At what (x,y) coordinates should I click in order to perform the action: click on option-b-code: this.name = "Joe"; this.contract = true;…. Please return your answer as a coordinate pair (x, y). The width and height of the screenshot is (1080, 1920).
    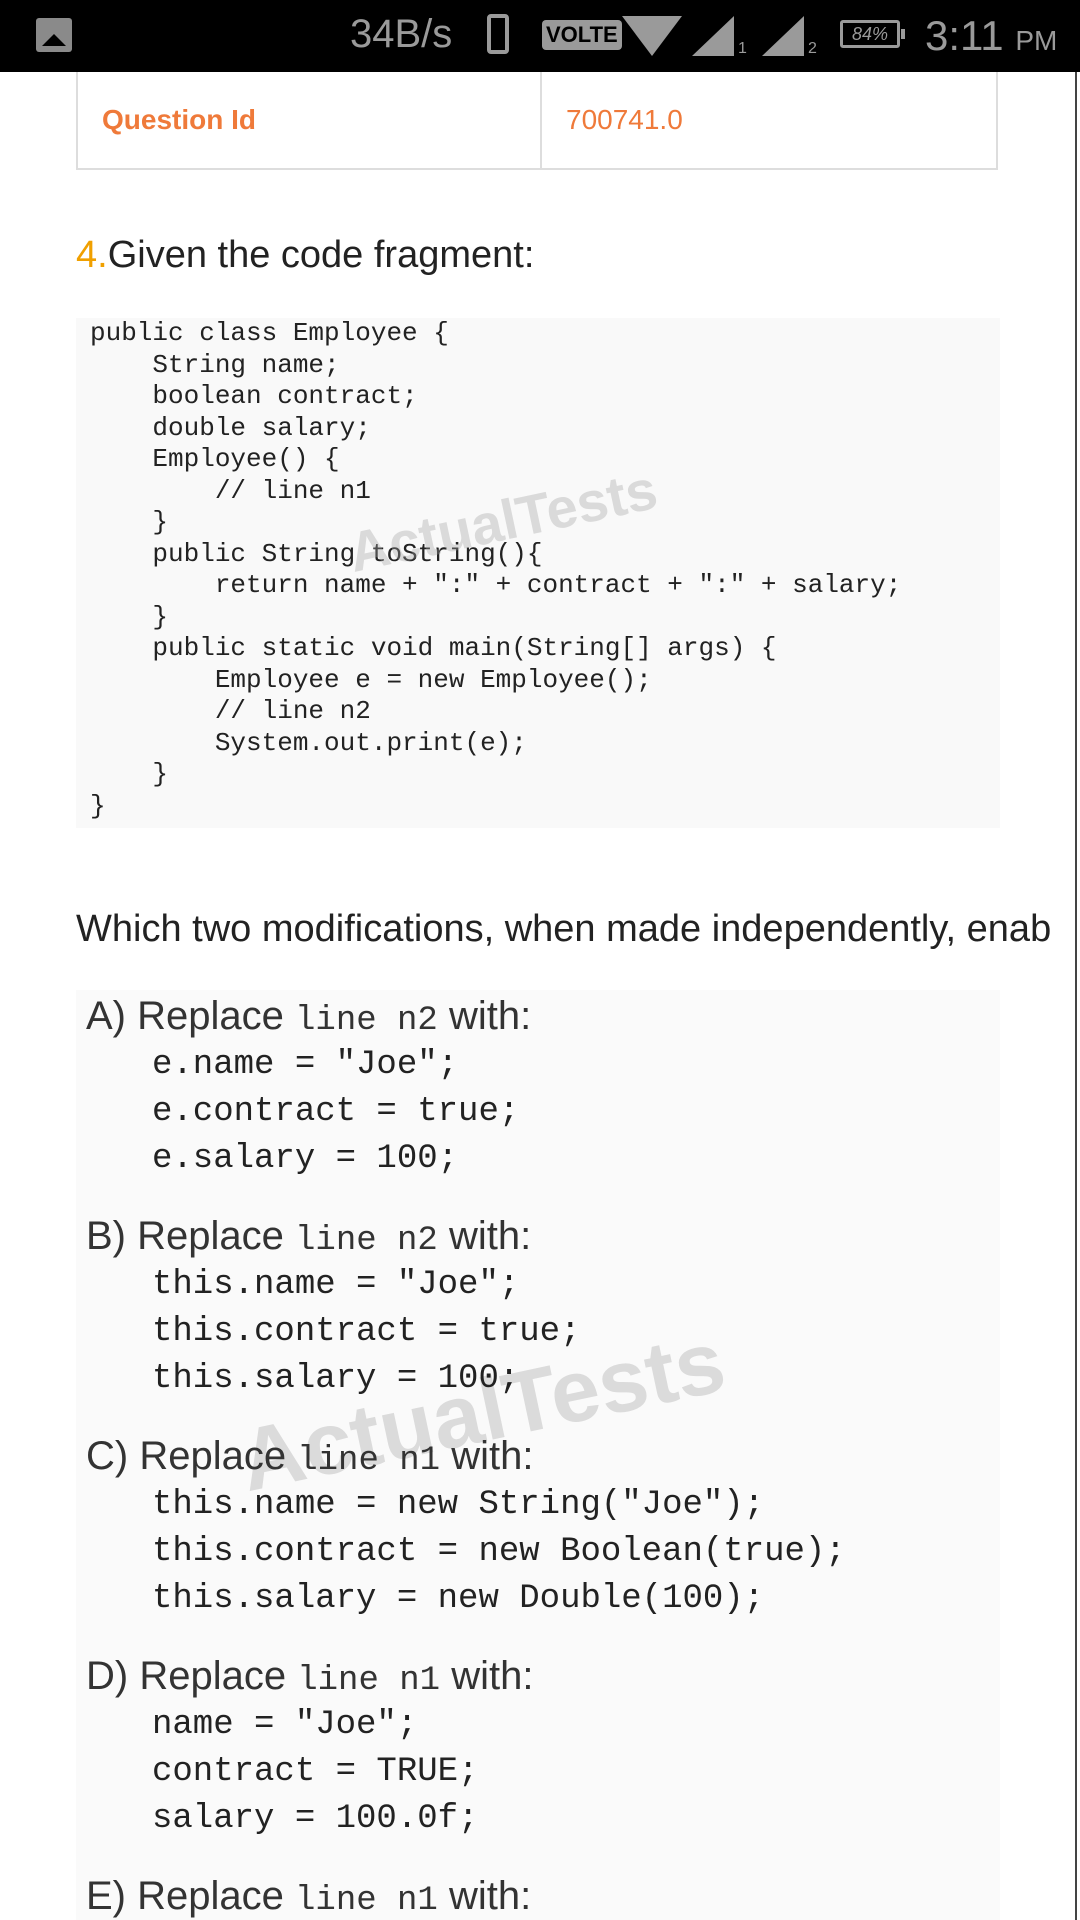
    Looking at the image, I should click on (366, 1332).